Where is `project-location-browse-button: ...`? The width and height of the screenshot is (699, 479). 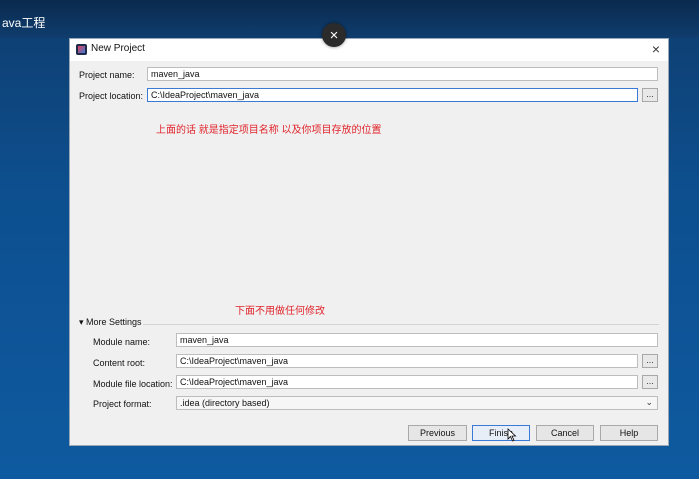
project-location-browse-button: ... is located at coordinates (650, 95).